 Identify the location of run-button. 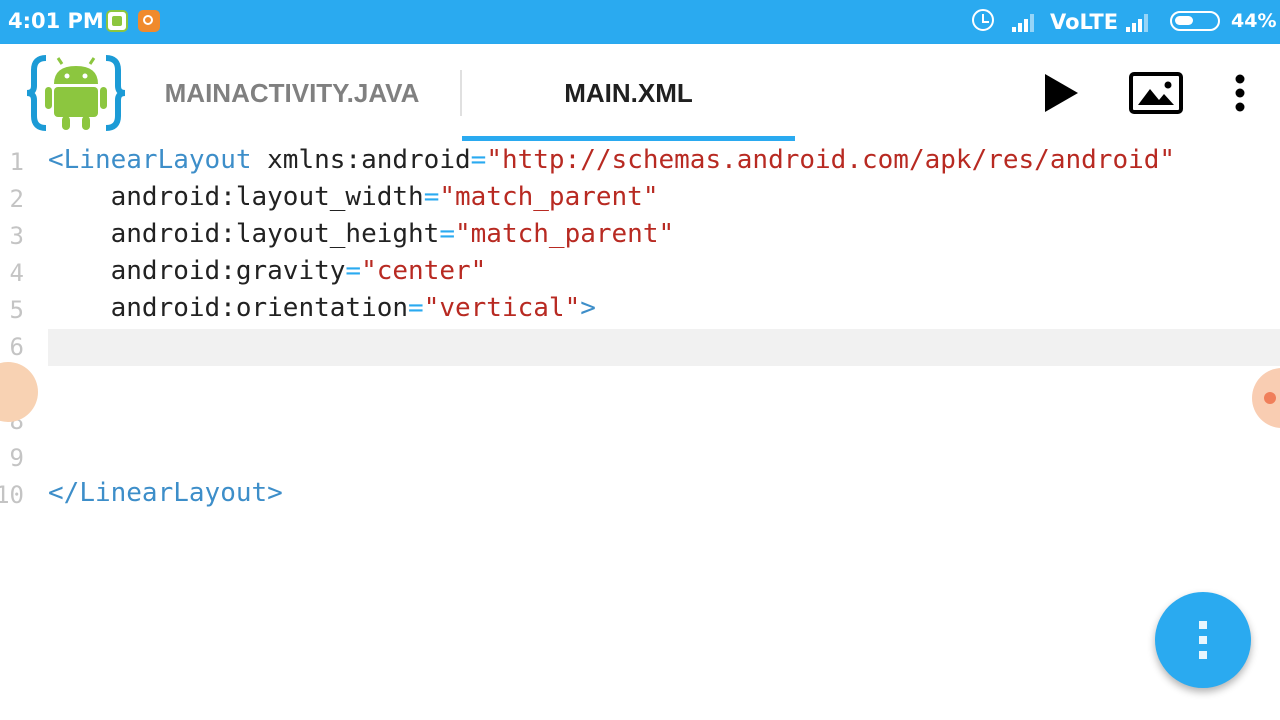
(1061, 93).